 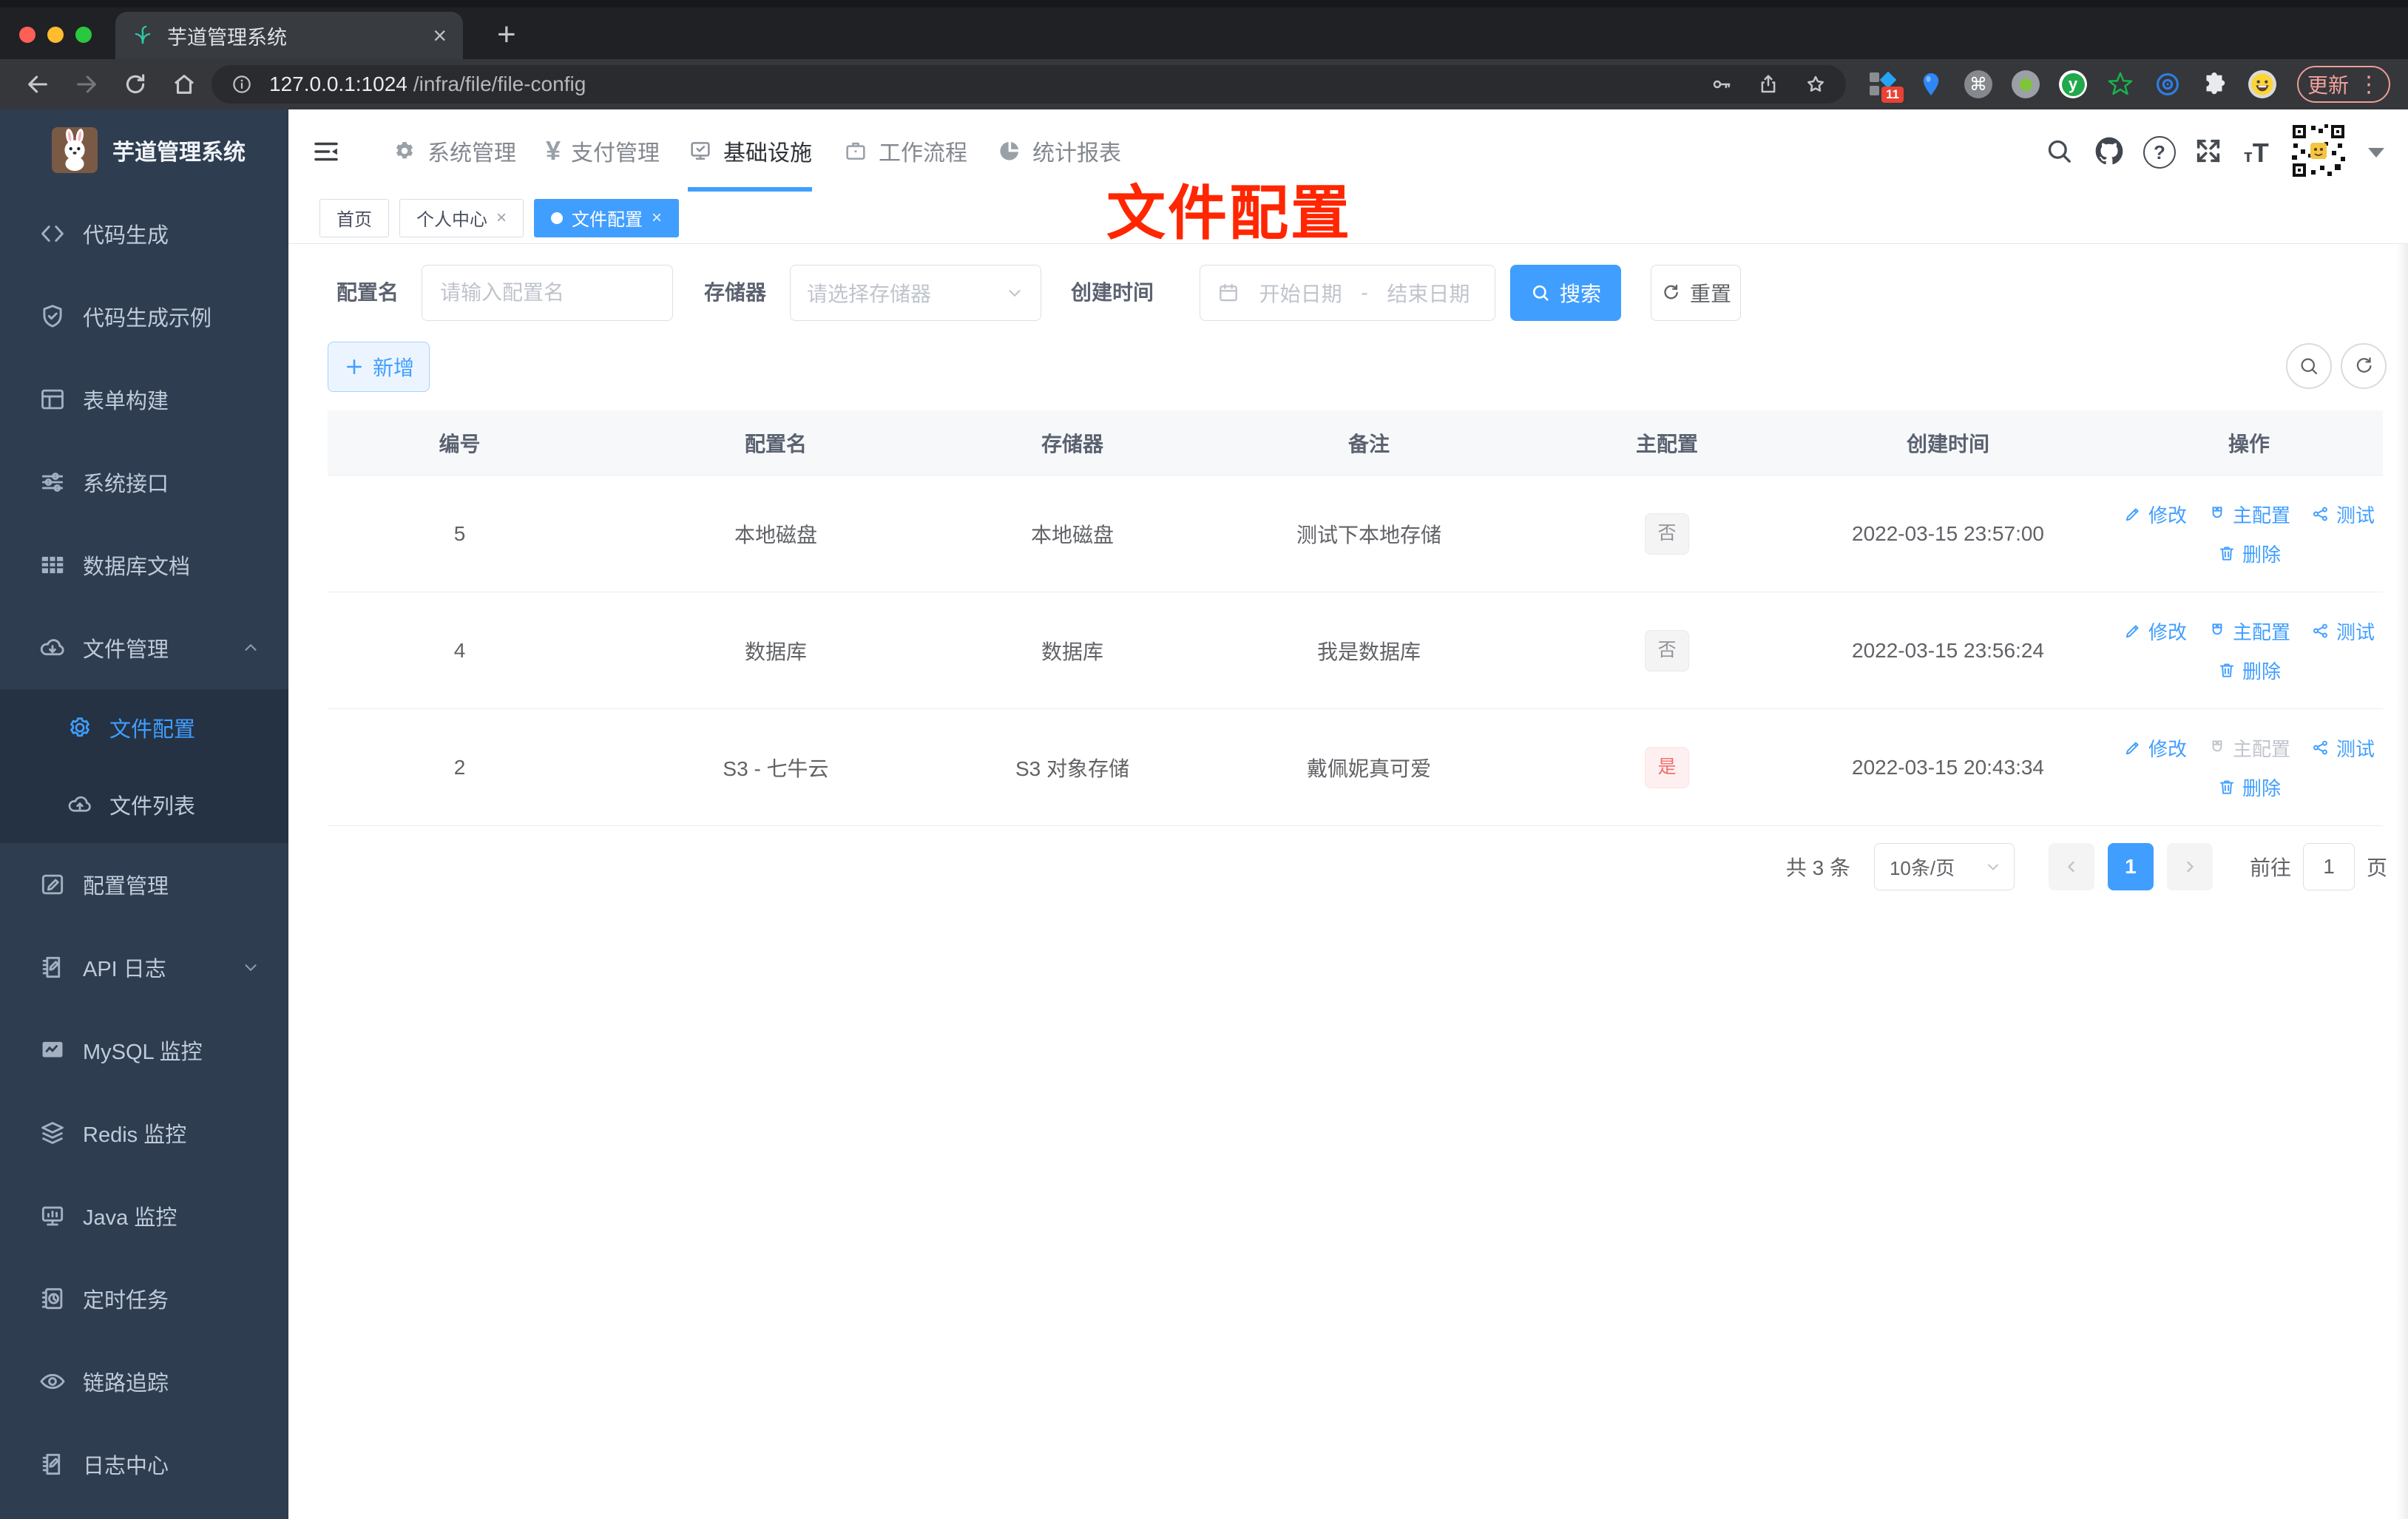 I want to click on topnav-payment: ¥ 支付管理, so click(x=603, y=150).